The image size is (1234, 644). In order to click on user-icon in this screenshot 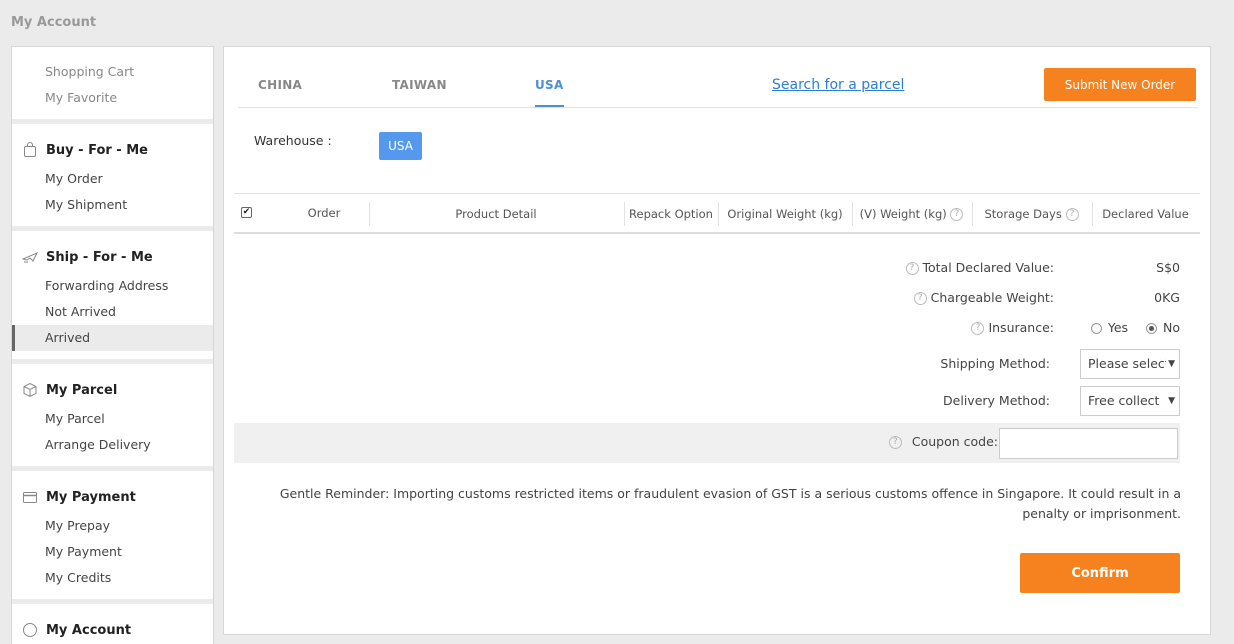, I will do `click(30, 630)`.